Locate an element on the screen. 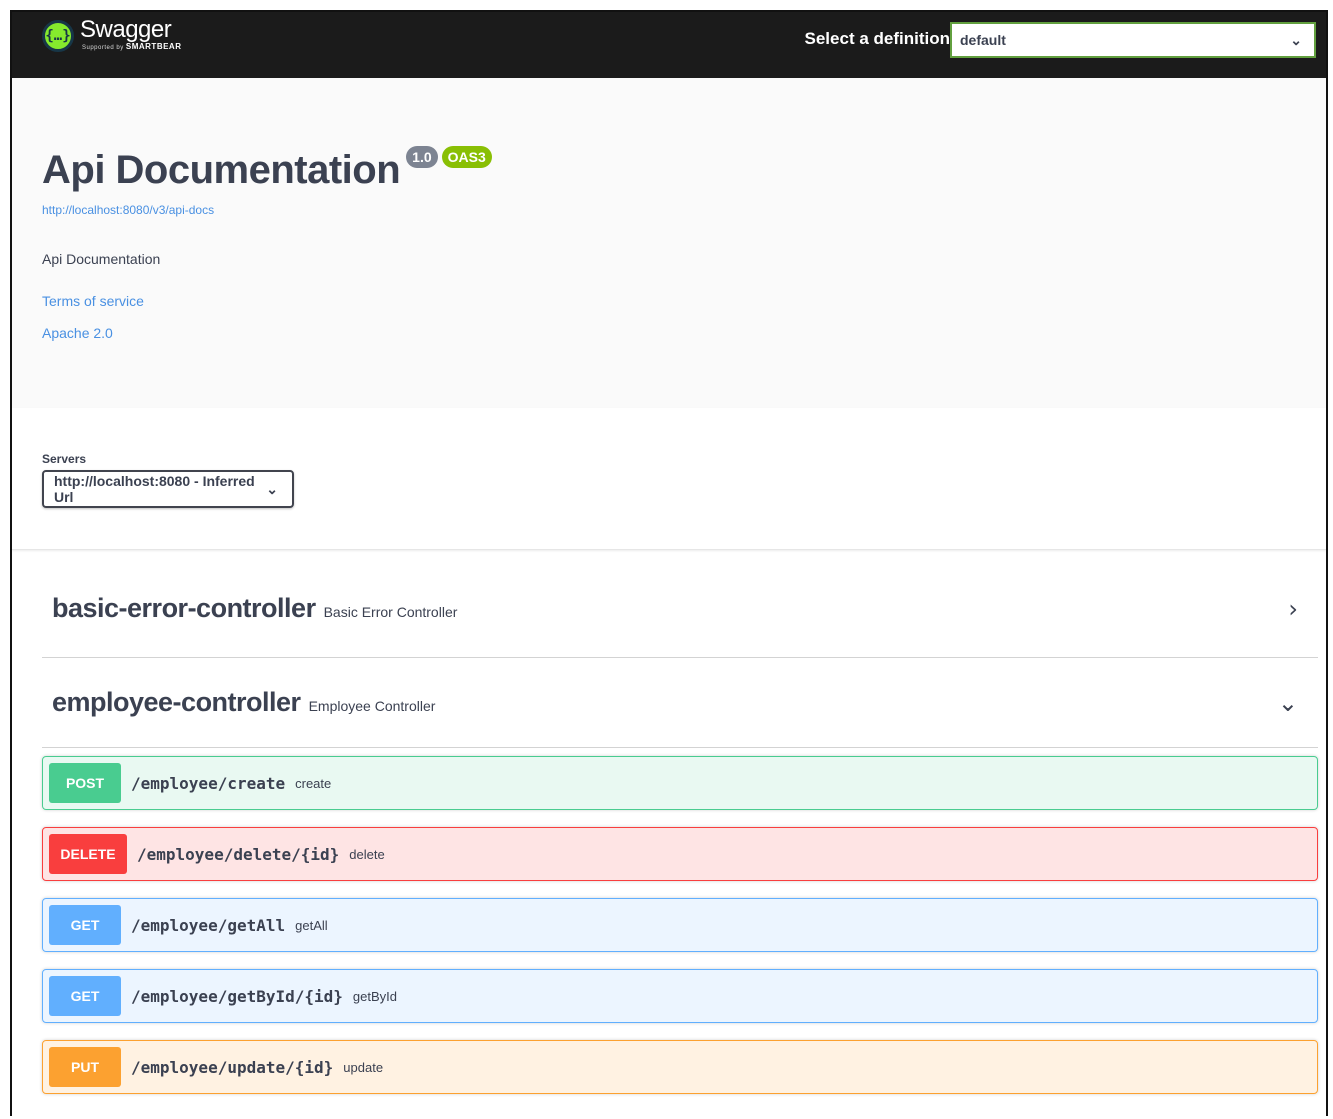 Image resolution: width=1333 pixels, height=1119 pixels. swagger-logo: {…} Swagger Supported by SMARTBEAR is located at coordinates (112, 34).